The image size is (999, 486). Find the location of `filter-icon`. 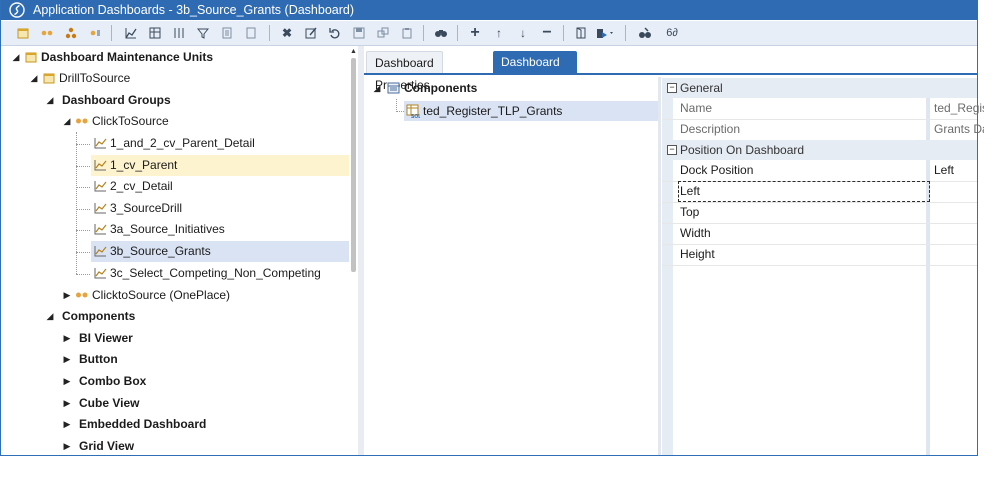

filter-icon is located at coordinates (203, 33).